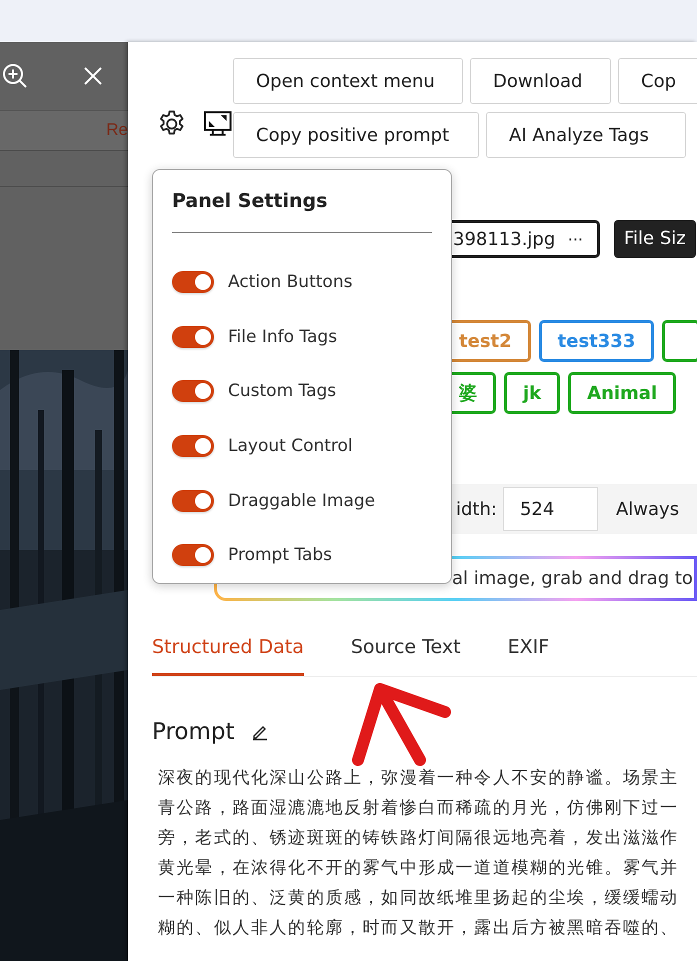 This screenshot has width=697, height=961. Describe the element at coordinates (302, 500) in the screenshot. I see `toggle-label: Draggable Image` at that location.